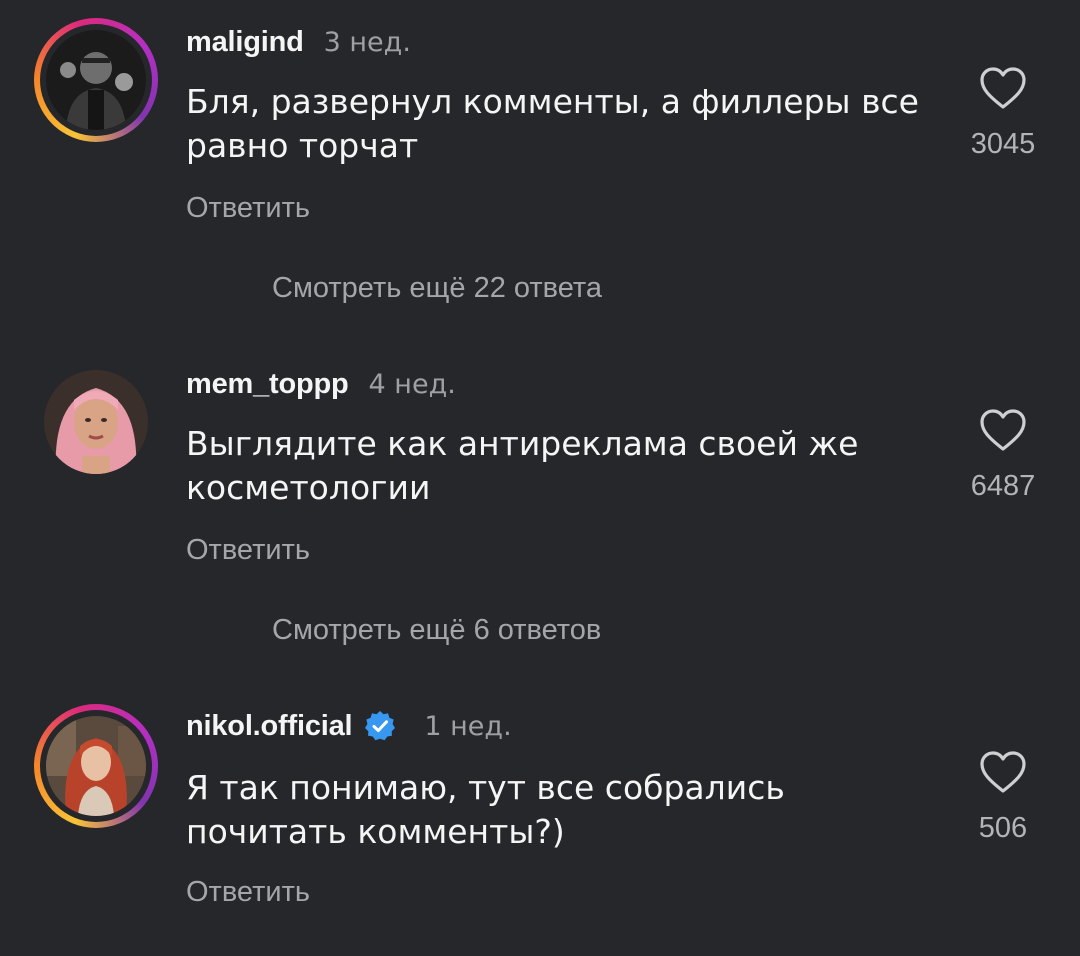 The height and width of the screenshot is (956, 1080). I want to click on comment-text-line1: Выглядите как антиреклама своей же, so click(522, 443).